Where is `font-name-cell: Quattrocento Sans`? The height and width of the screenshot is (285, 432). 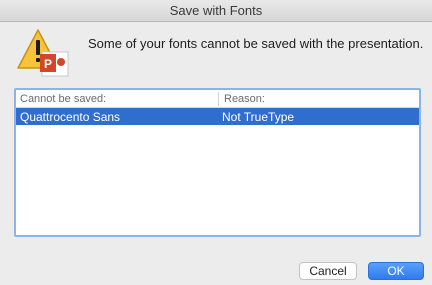 font-name-cell: Quattrocento Sans is located at coordinates (70, 117).